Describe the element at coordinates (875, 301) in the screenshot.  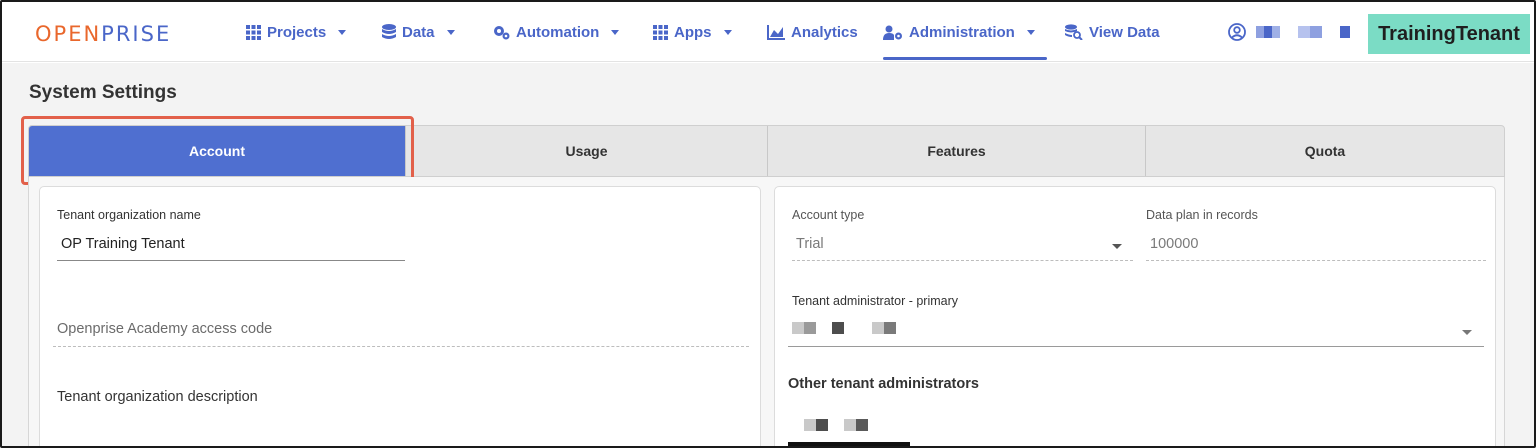
I see `field-label: Tenant administrator - primary` at that location.